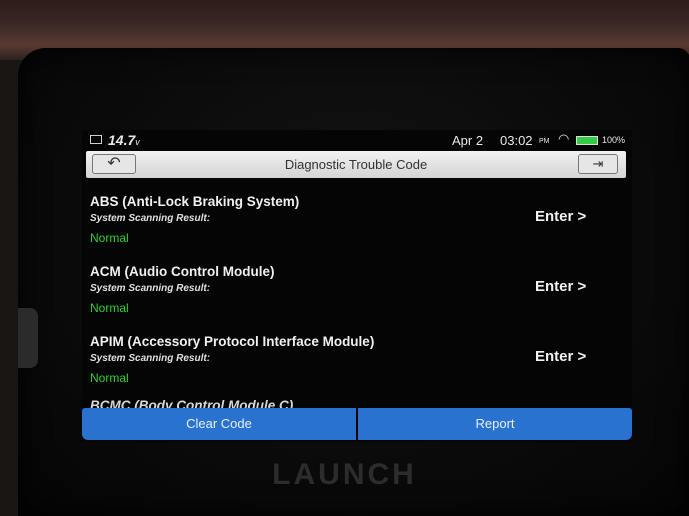  I want to click on page-title: Diagnostic Trouble Code, so click(356, 164).